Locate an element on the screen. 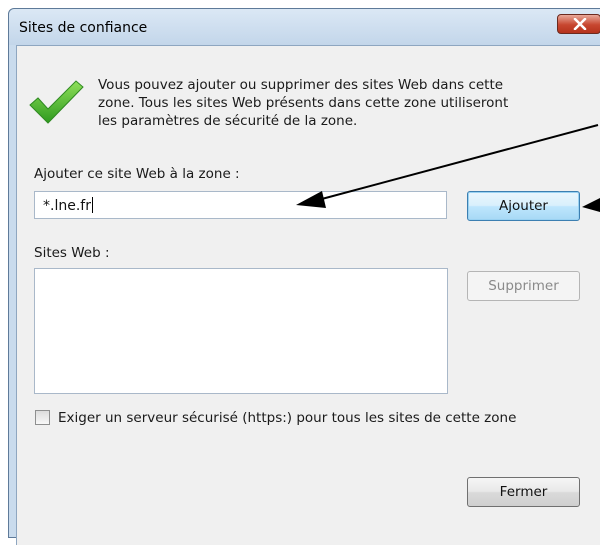  add-site-input-value: *.lne.fr is located at coordinates (67, 206).